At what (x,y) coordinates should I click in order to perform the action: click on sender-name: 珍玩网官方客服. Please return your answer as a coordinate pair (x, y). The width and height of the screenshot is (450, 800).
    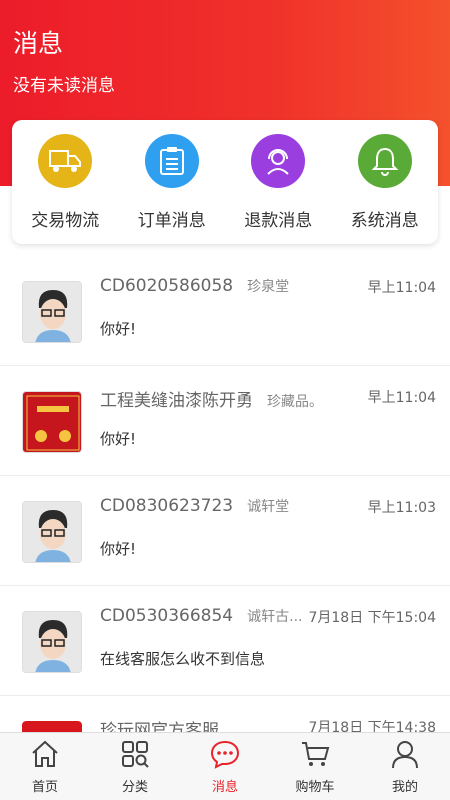
    Looking at the image, I should click on (159, 726).